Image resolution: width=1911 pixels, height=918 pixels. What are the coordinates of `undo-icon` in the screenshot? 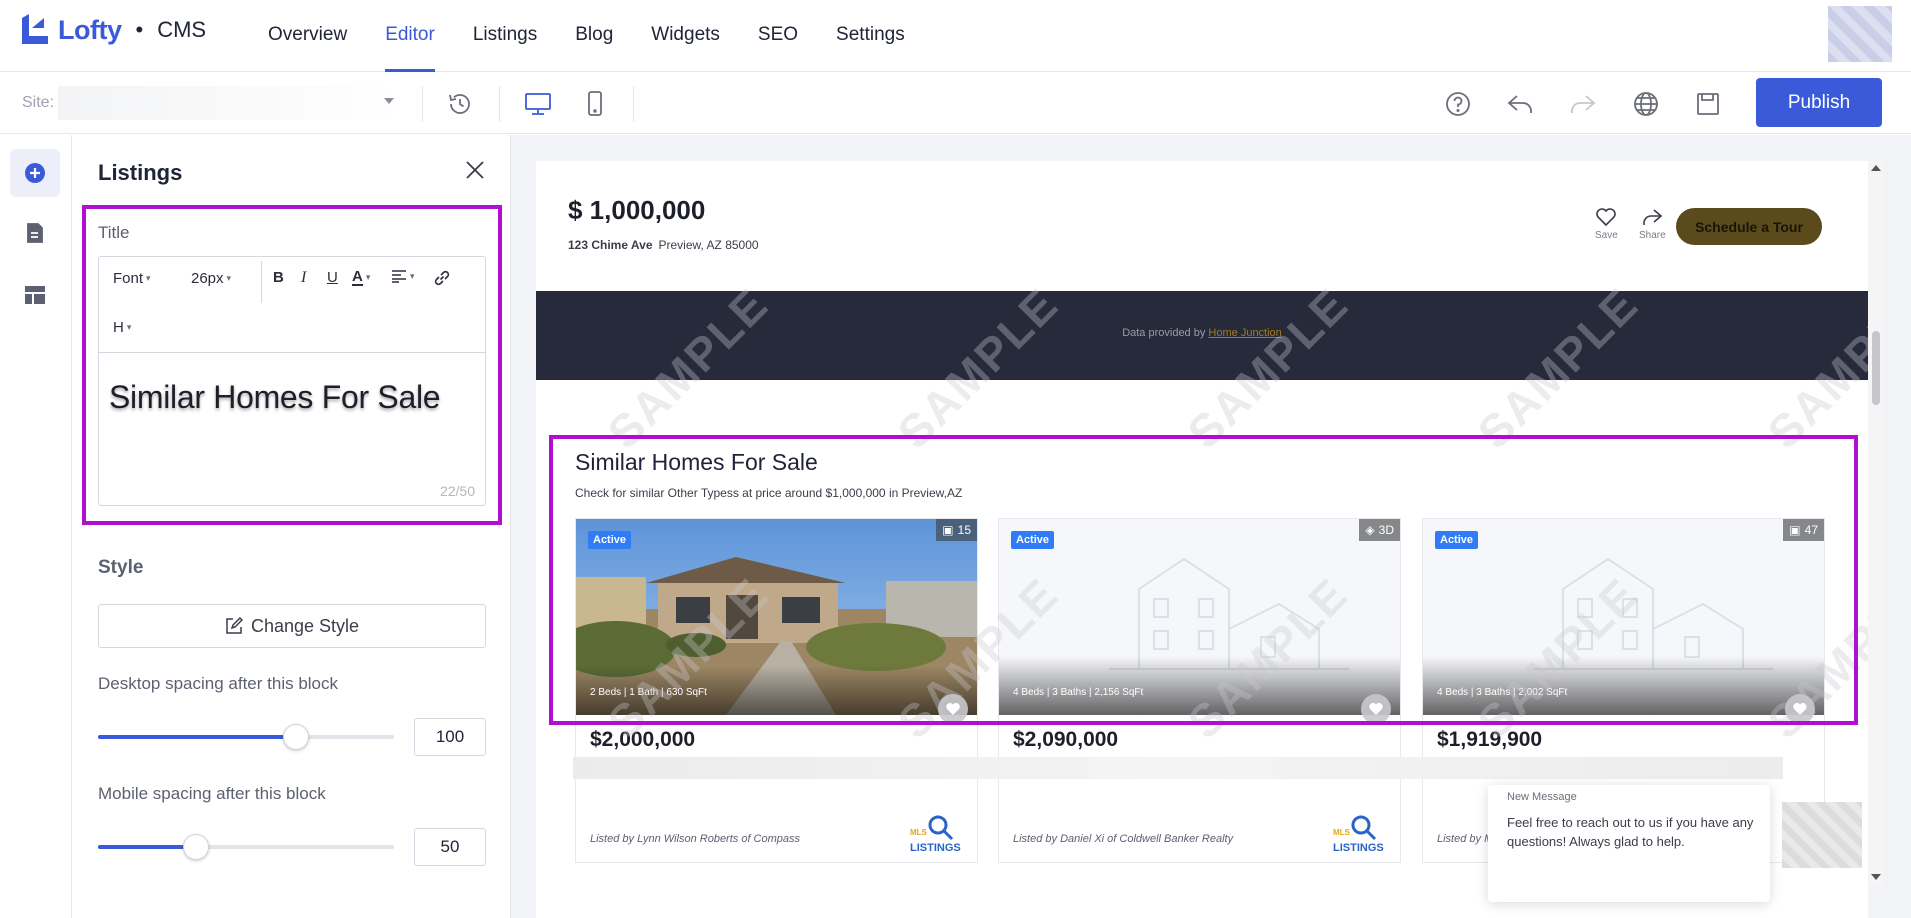 It's located at (1520, 104).